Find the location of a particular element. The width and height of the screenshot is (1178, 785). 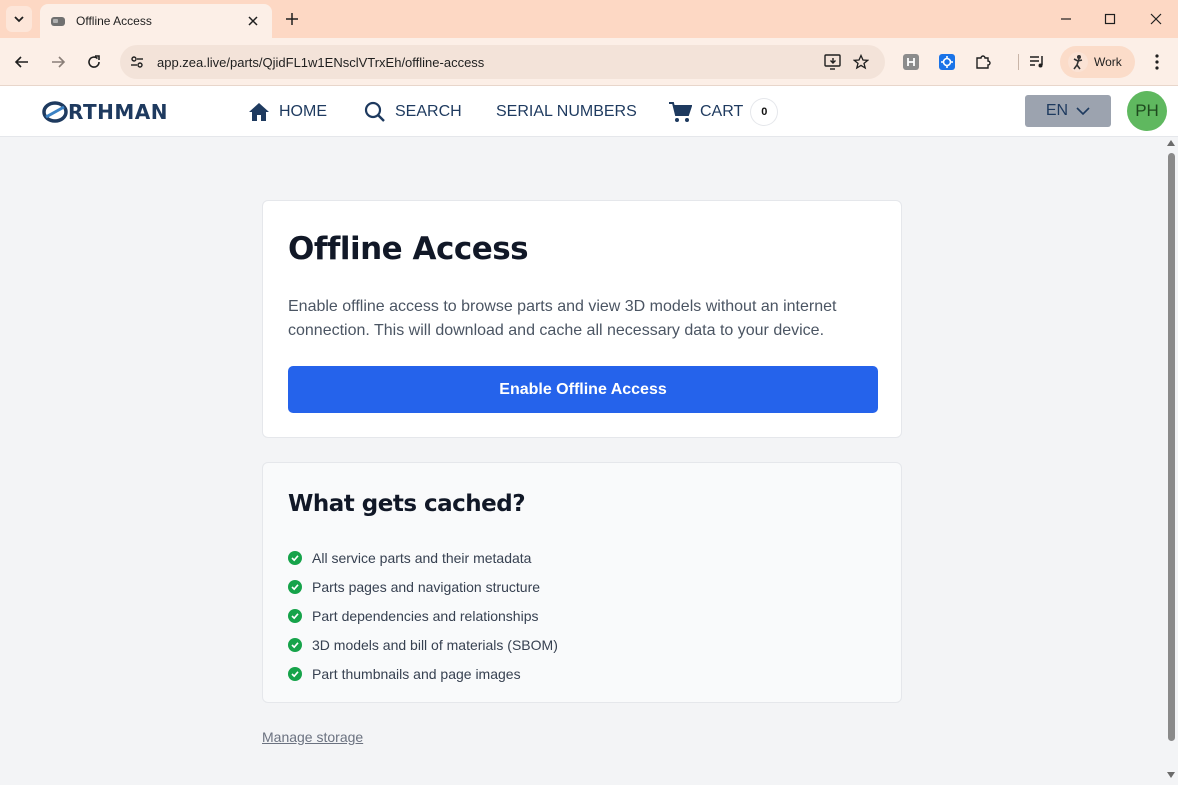

extension-h-icon is located at coordinates (911, 62).